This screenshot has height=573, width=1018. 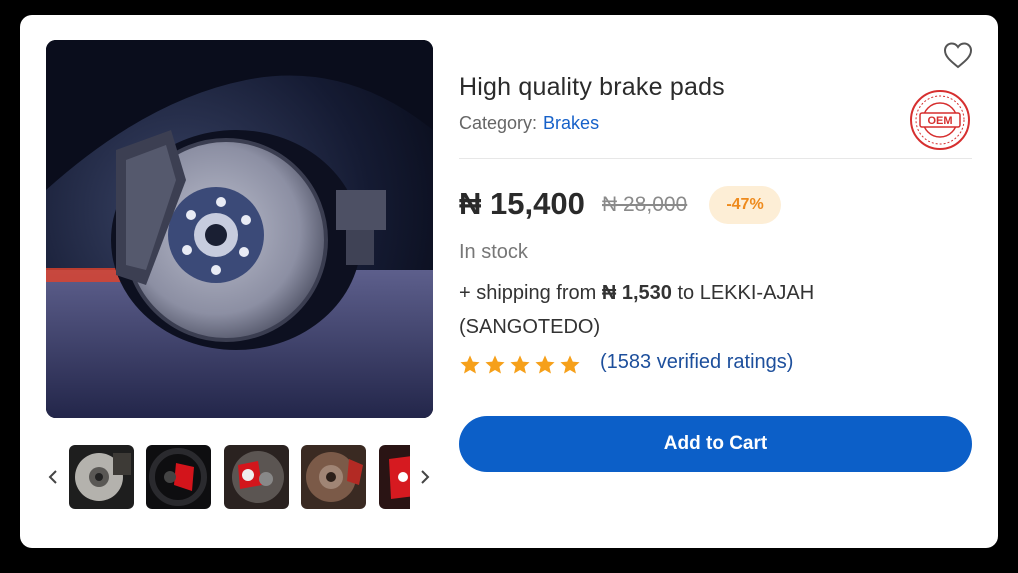 I want to click on stock-status: In stock, so click(x=493, y=252).